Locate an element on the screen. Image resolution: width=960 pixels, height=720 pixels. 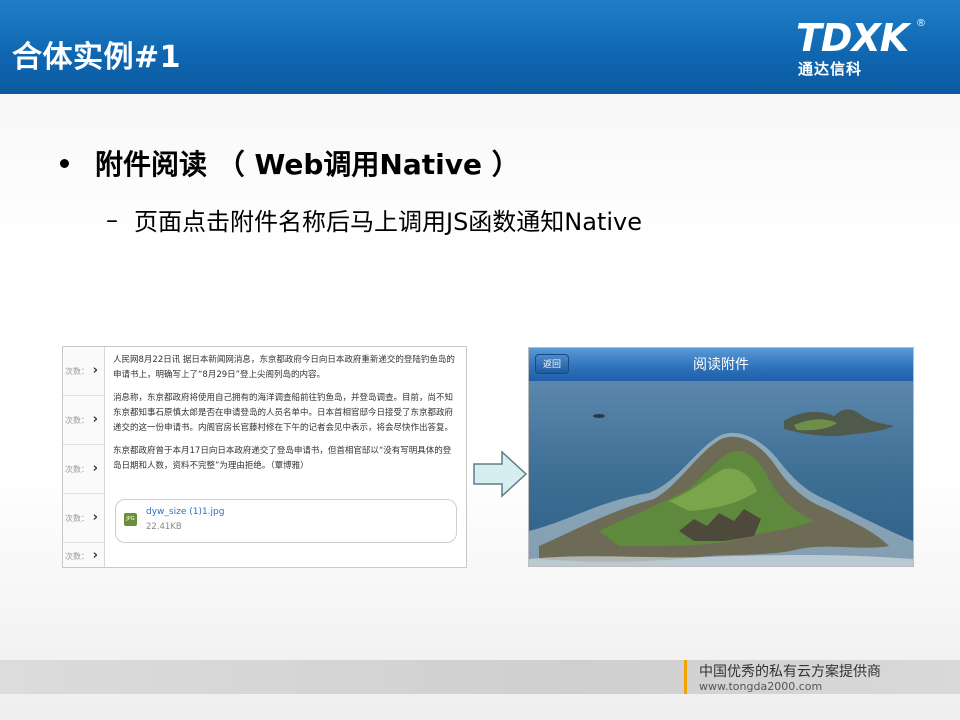
bullet-dot-icon is located at coordinates (64, 163).